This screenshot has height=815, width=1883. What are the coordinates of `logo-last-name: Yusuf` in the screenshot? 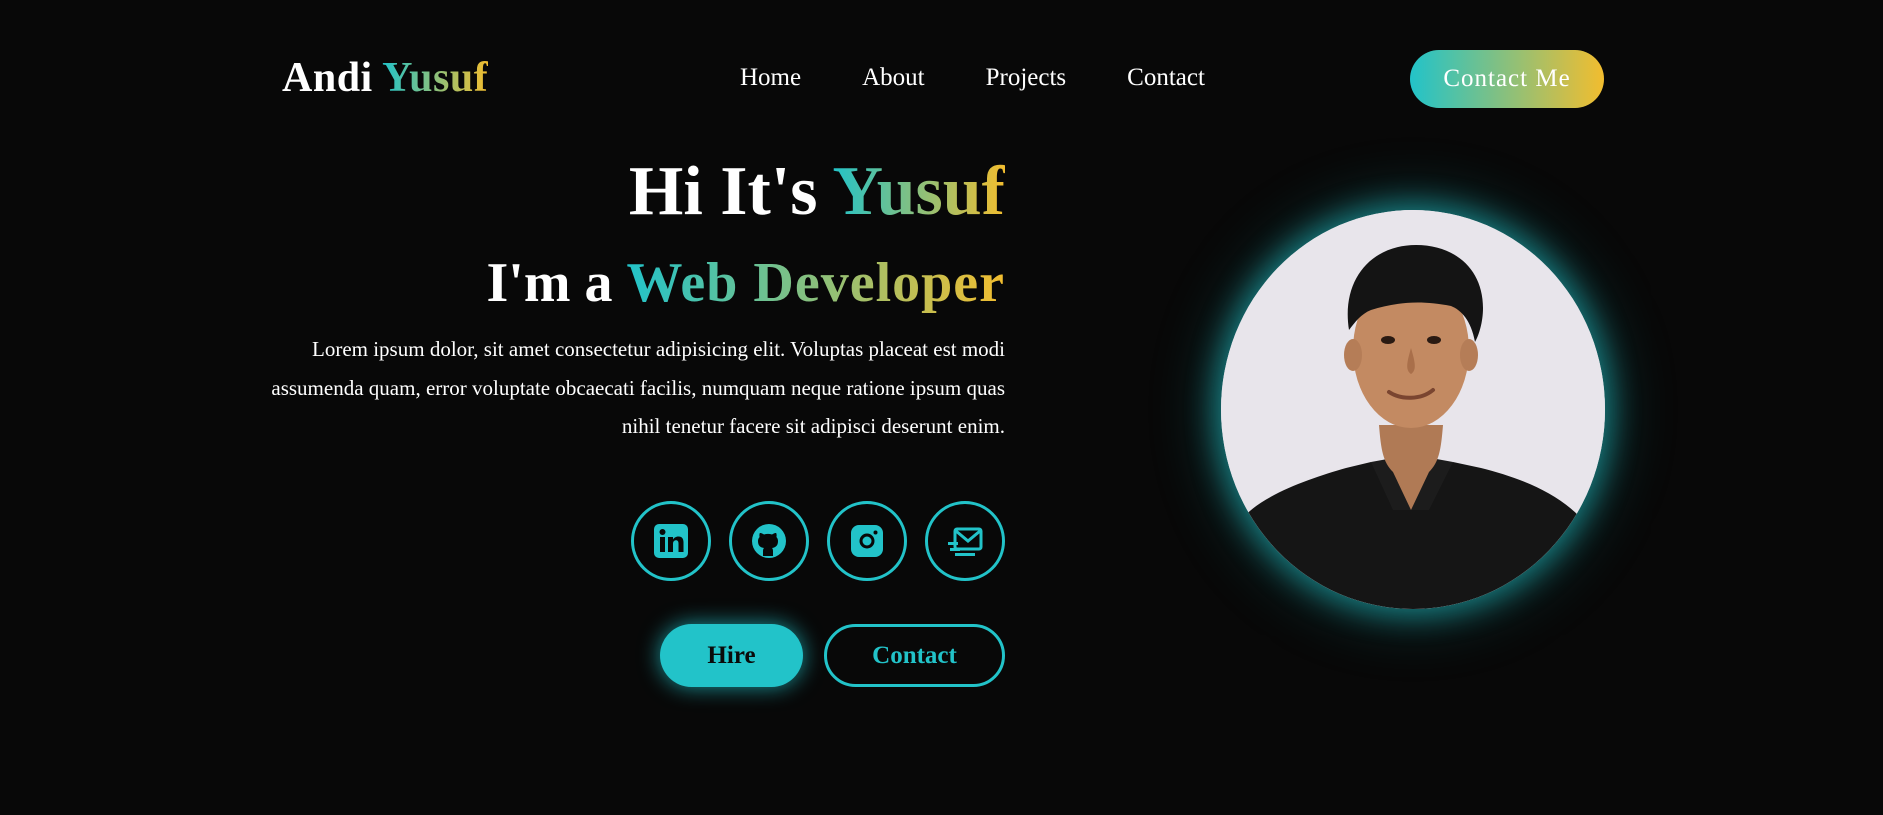 It's located at (435, 78).